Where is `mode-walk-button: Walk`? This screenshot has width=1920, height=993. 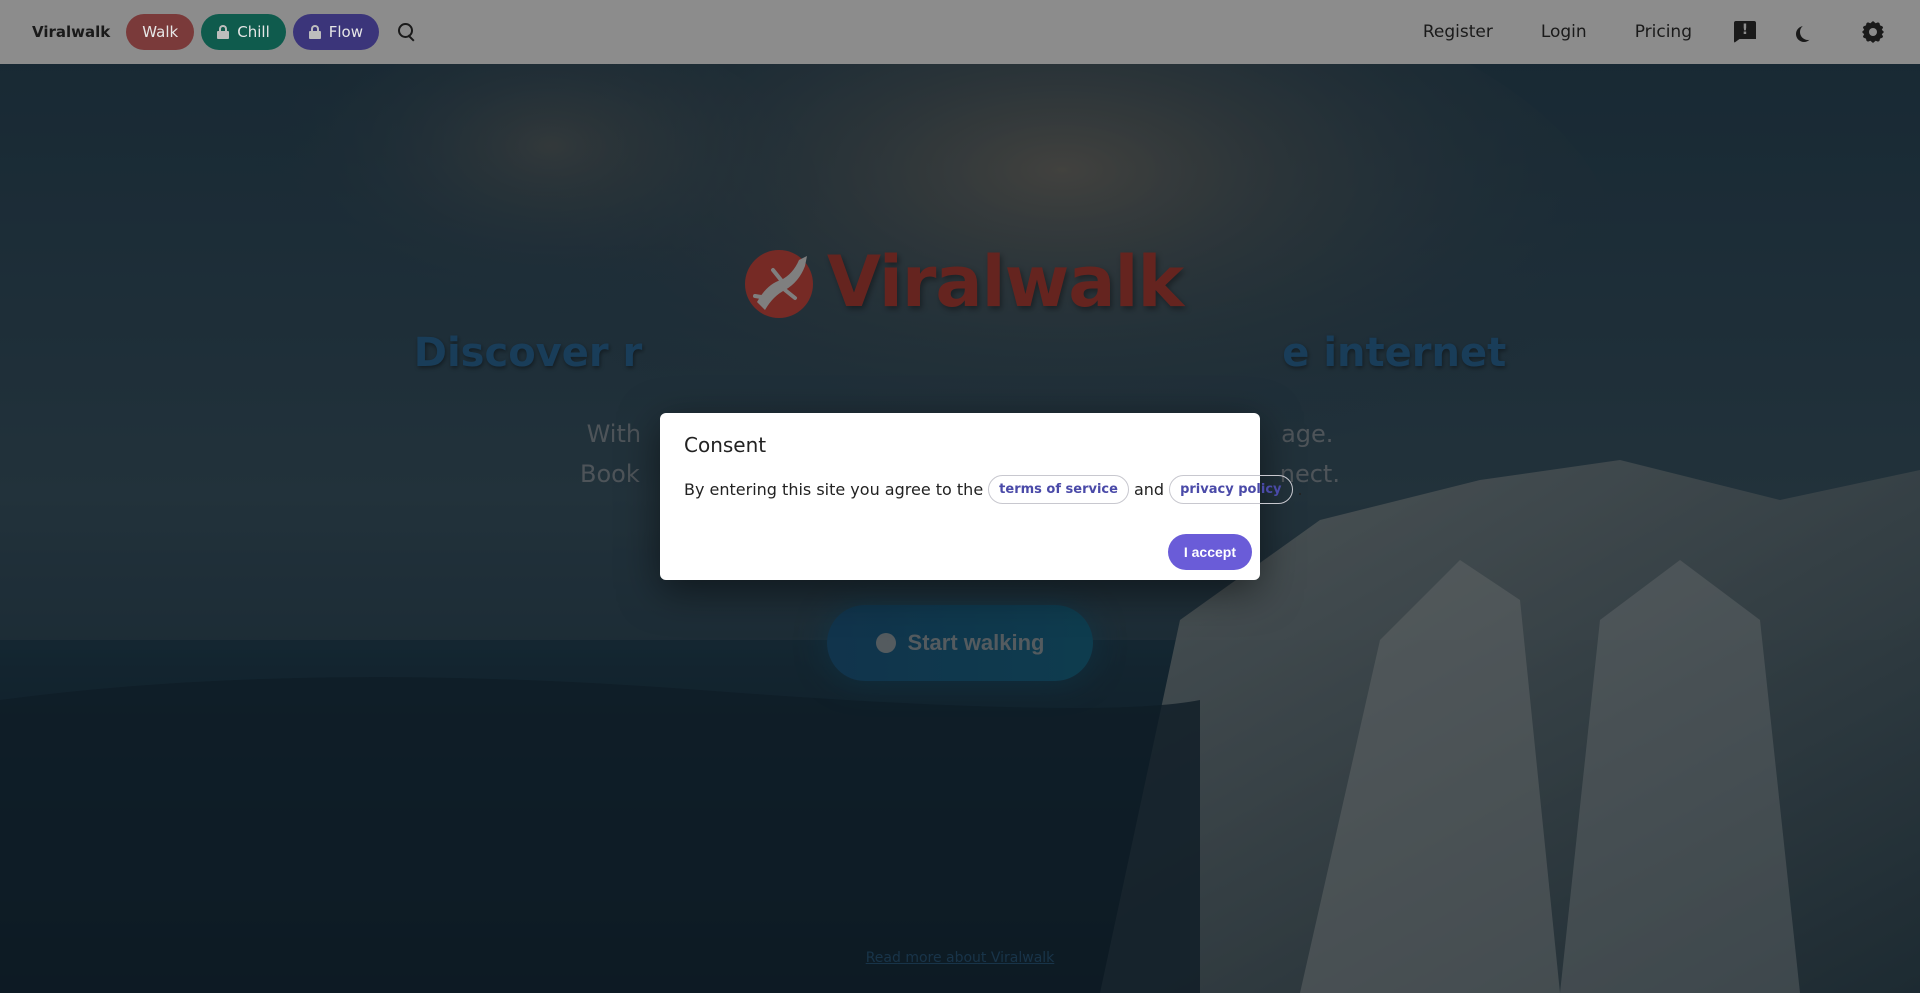 mode-walk-button: Walk is located at coordinates (160, 32).